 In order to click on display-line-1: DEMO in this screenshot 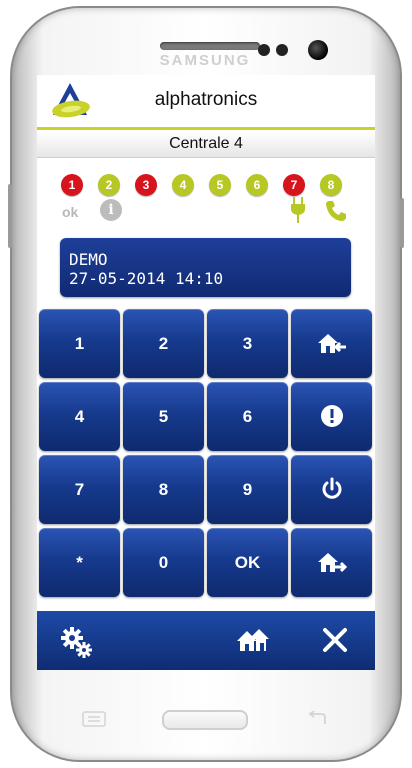, I will do `click(88, 259)`.